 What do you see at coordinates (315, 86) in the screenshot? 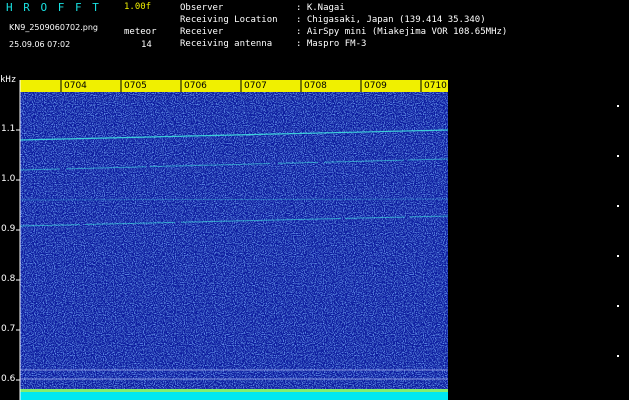
I see `x-tick-label: 0708` at bounding box center [315, 86].